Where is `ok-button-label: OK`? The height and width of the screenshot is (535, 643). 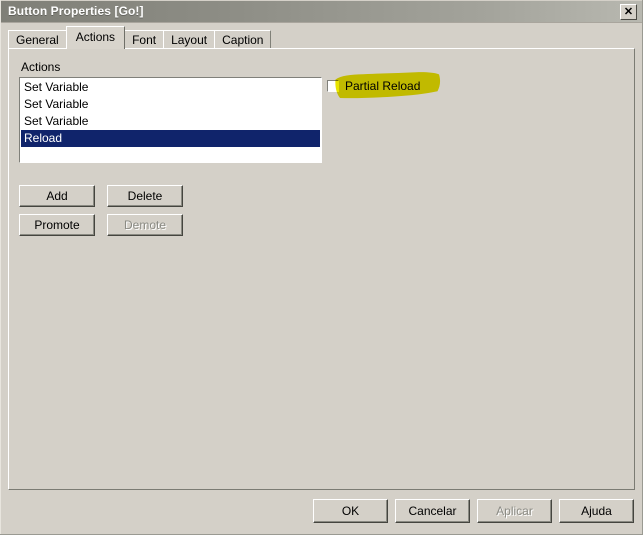
ok-button-label: OK is located at coordinates (350, 511).